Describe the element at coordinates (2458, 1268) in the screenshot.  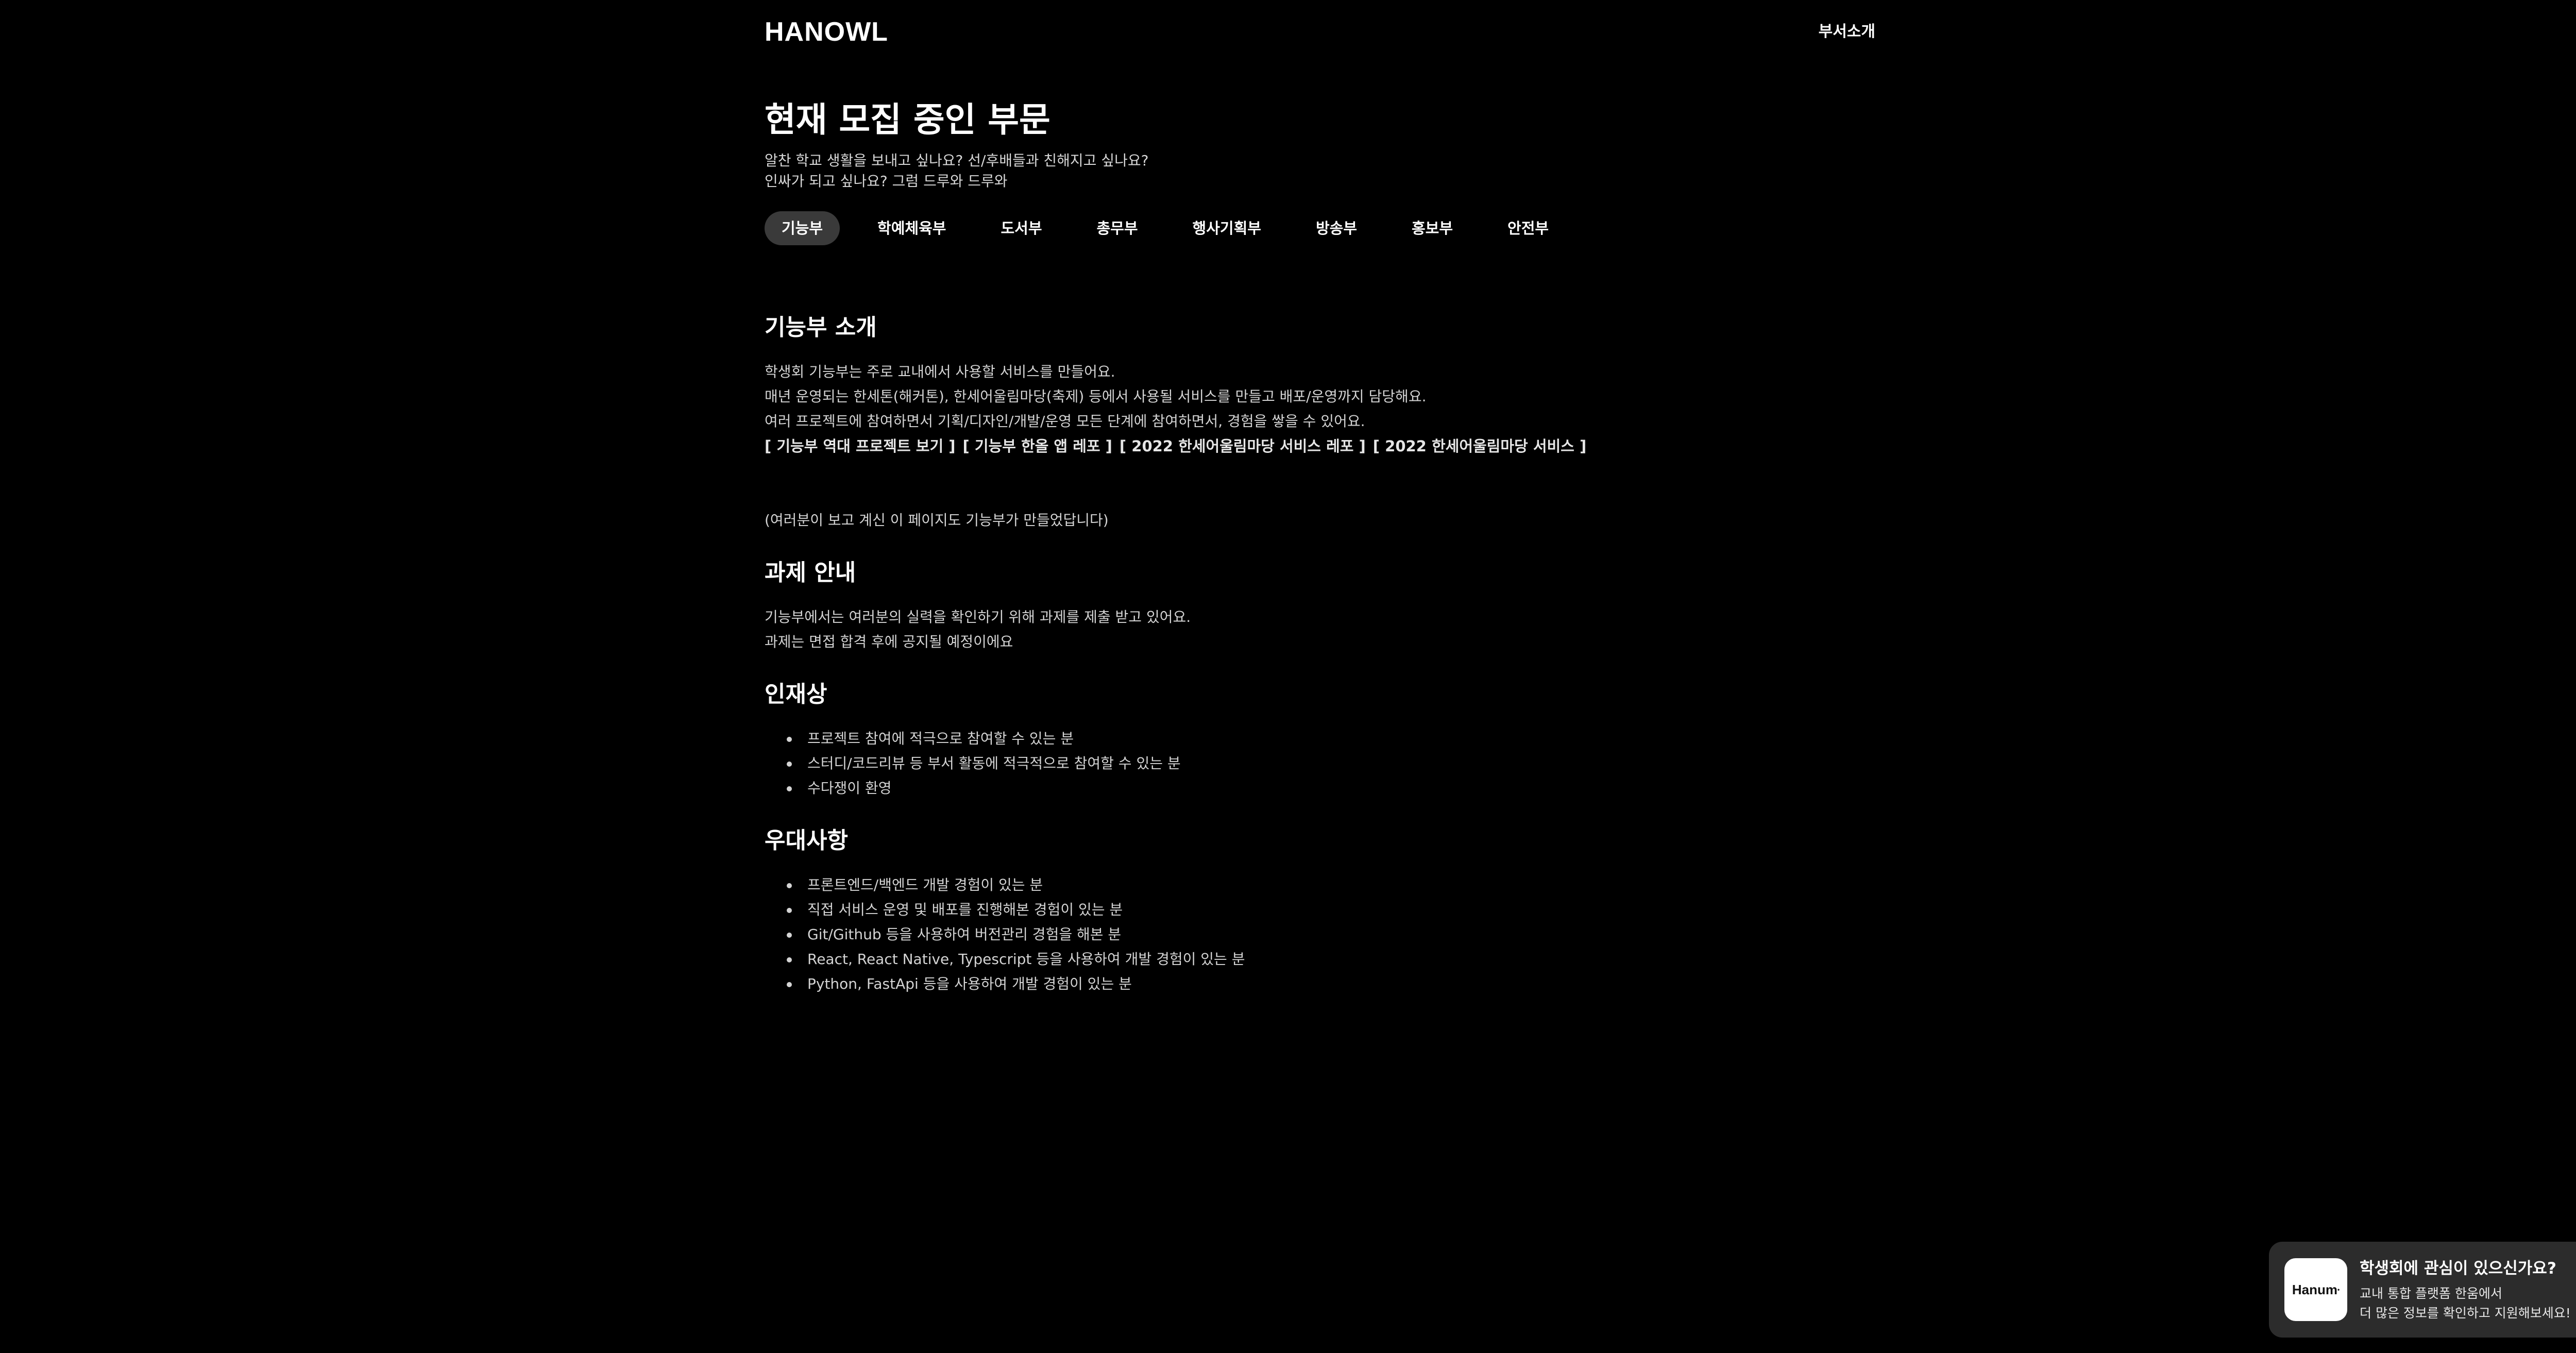
I see `promo-title: 학생회에 관심이 있으신가요?` at that location.